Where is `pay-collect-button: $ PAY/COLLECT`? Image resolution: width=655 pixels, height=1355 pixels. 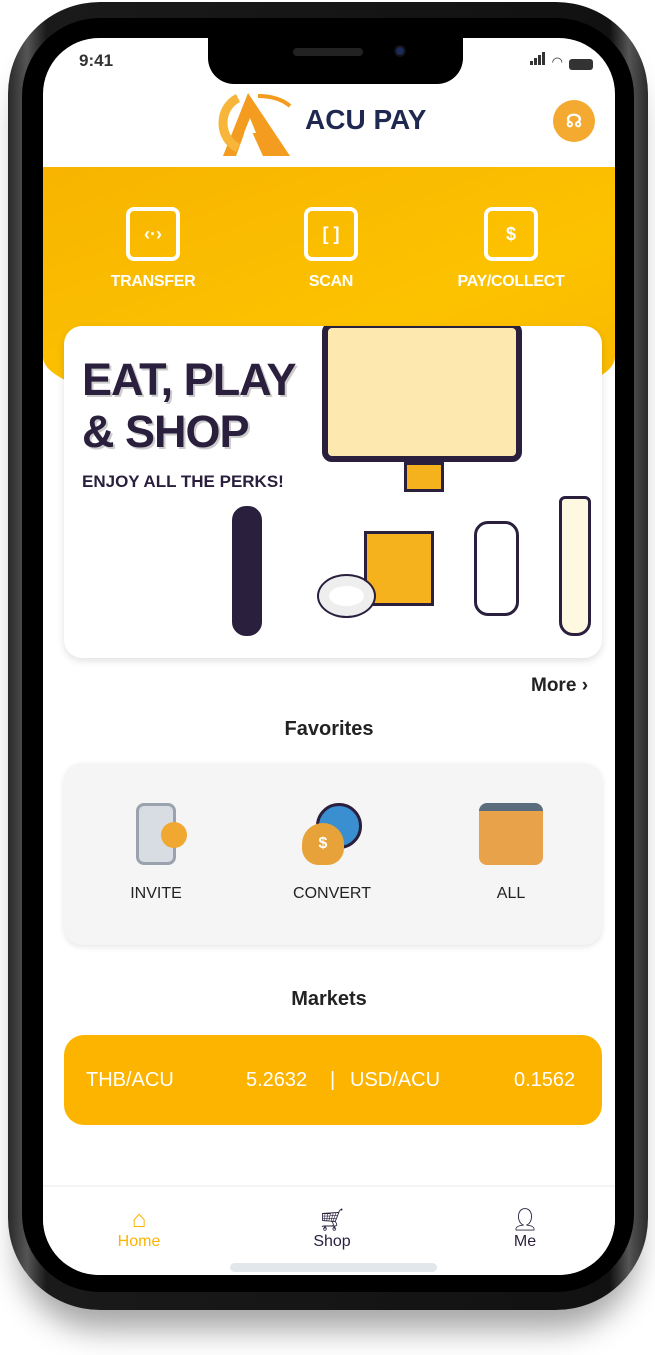 pay-collect-button: $ PAY/COLLECT is located at coordinates (511, 249).